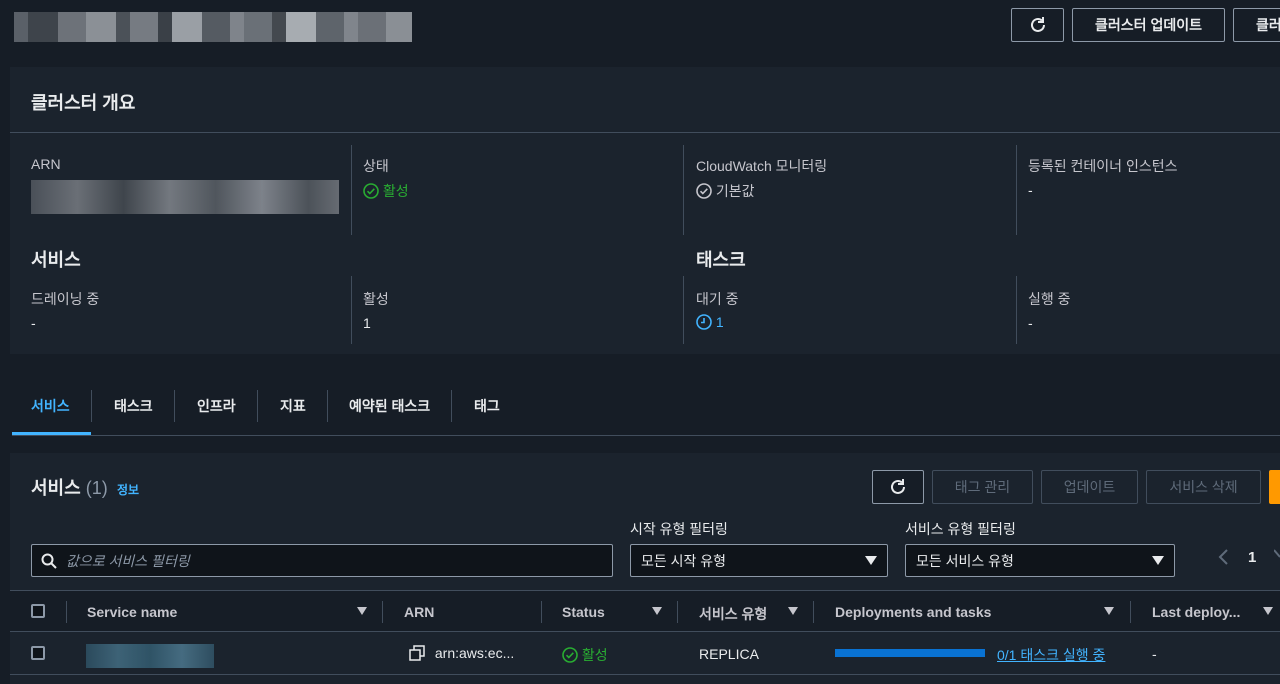 This screenshot has height=684, width=1280. I want to click on cloudwatch-value: 기본값, so click(725, 191).